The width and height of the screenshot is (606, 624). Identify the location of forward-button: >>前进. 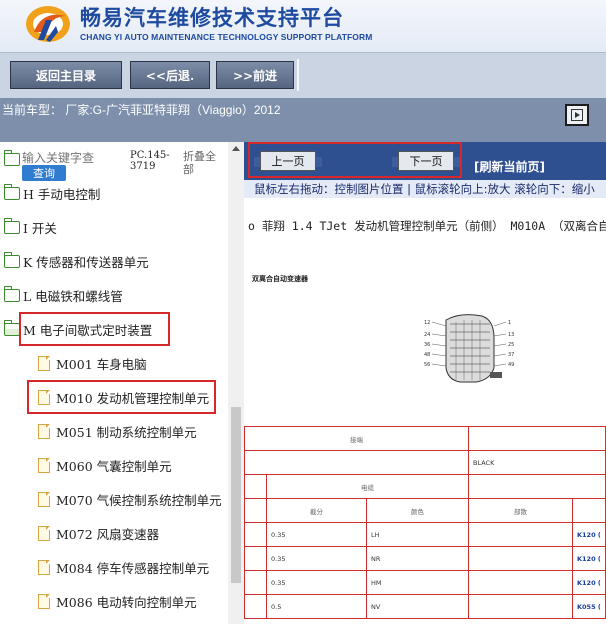
(255, 75).